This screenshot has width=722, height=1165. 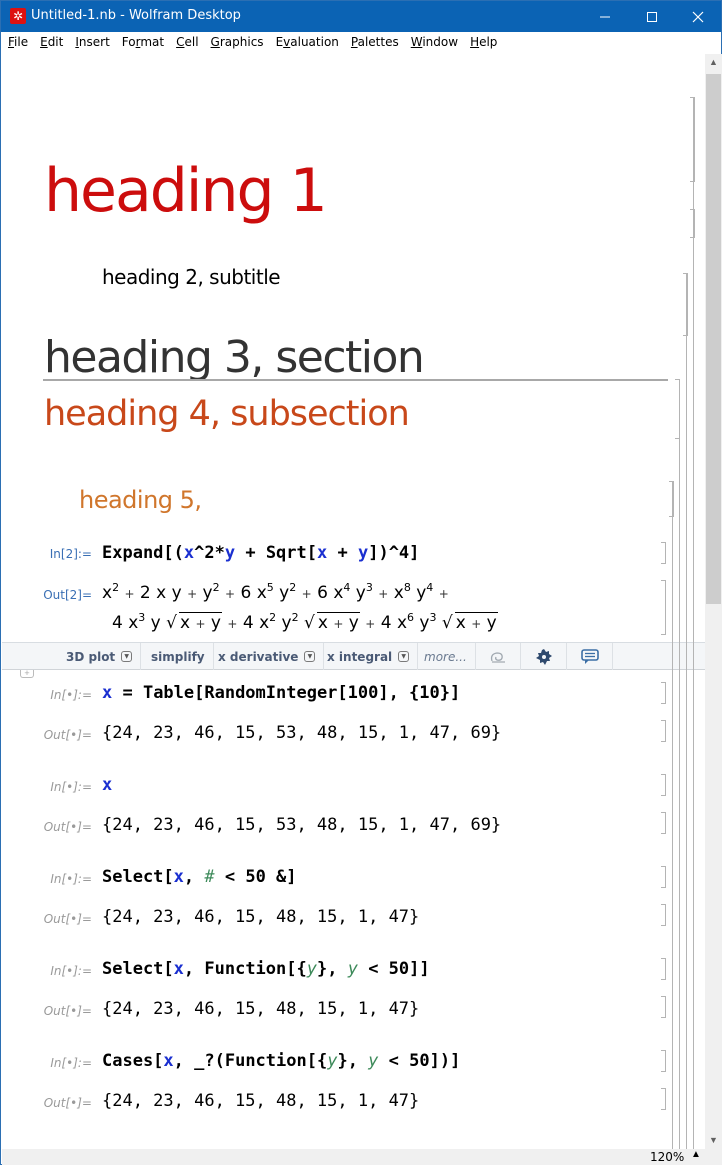 I want to click on subtitle-cell: heading 2, subtitle, so click(x=191, y=277).